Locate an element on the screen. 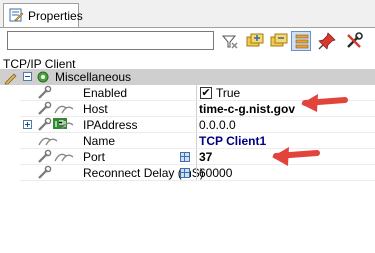 The width and height of the screenshot is (375, 253). property-name: Port is located at coordinates (94, 157).